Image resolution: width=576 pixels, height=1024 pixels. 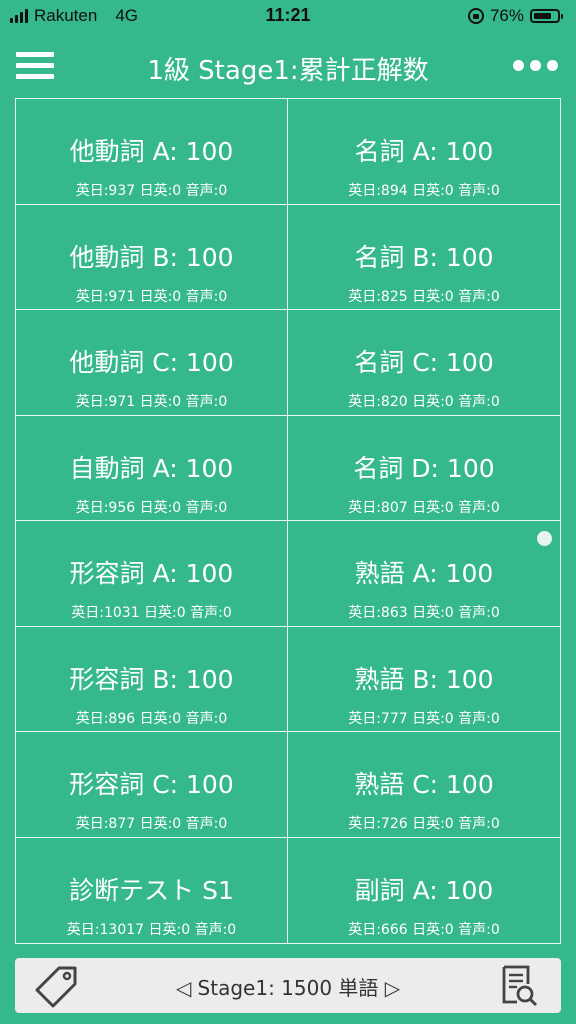 I want to click on category-title: 名詞 B: 100, so click(x=424, y=257).